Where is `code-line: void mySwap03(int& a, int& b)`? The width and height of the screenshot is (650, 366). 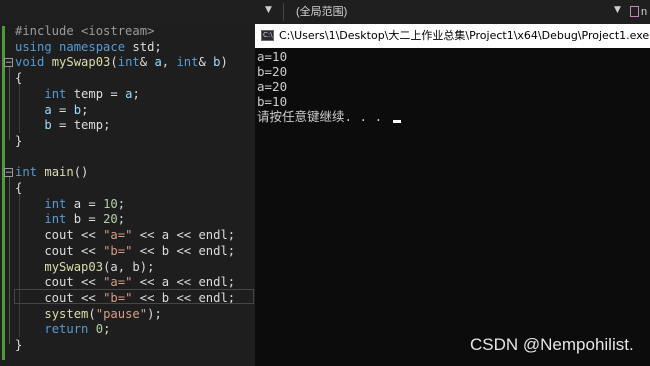
code-line: void mySwap03(int& a, int& b) is located at coordinates (121, 62).